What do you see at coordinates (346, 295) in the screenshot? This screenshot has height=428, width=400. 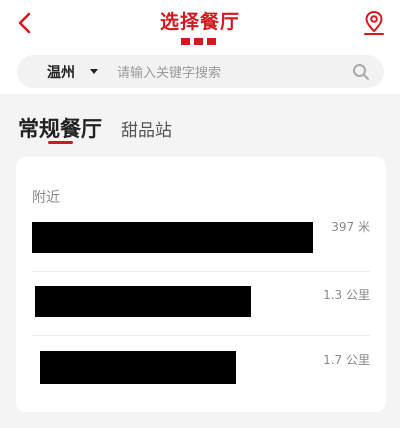 I see `restaurant-distance: 1.3 公里` at bounding box center [346, 295].